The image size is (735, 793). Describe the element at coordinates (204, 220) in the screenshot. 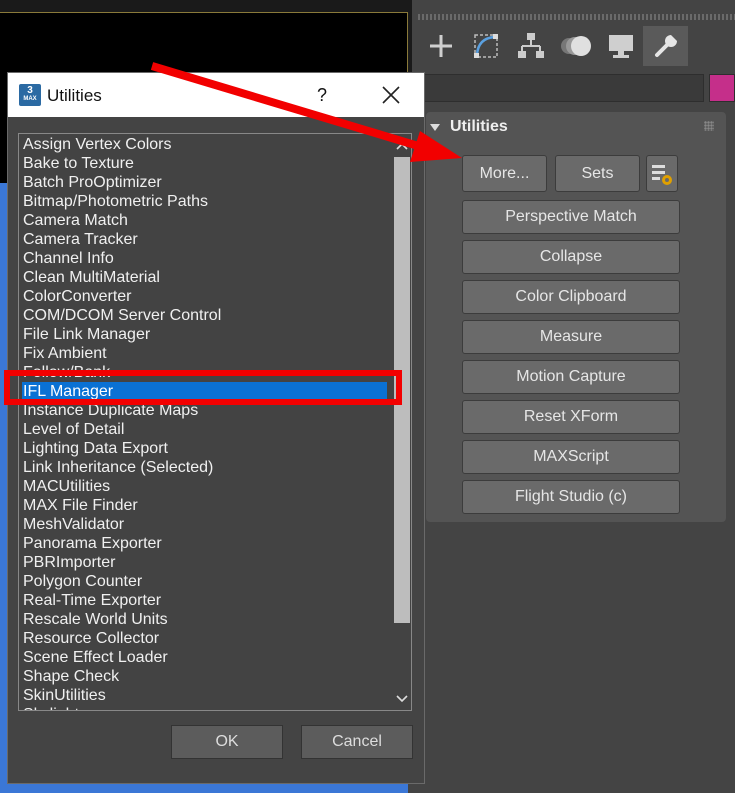

I see `list-item: Camera Match` at that location.